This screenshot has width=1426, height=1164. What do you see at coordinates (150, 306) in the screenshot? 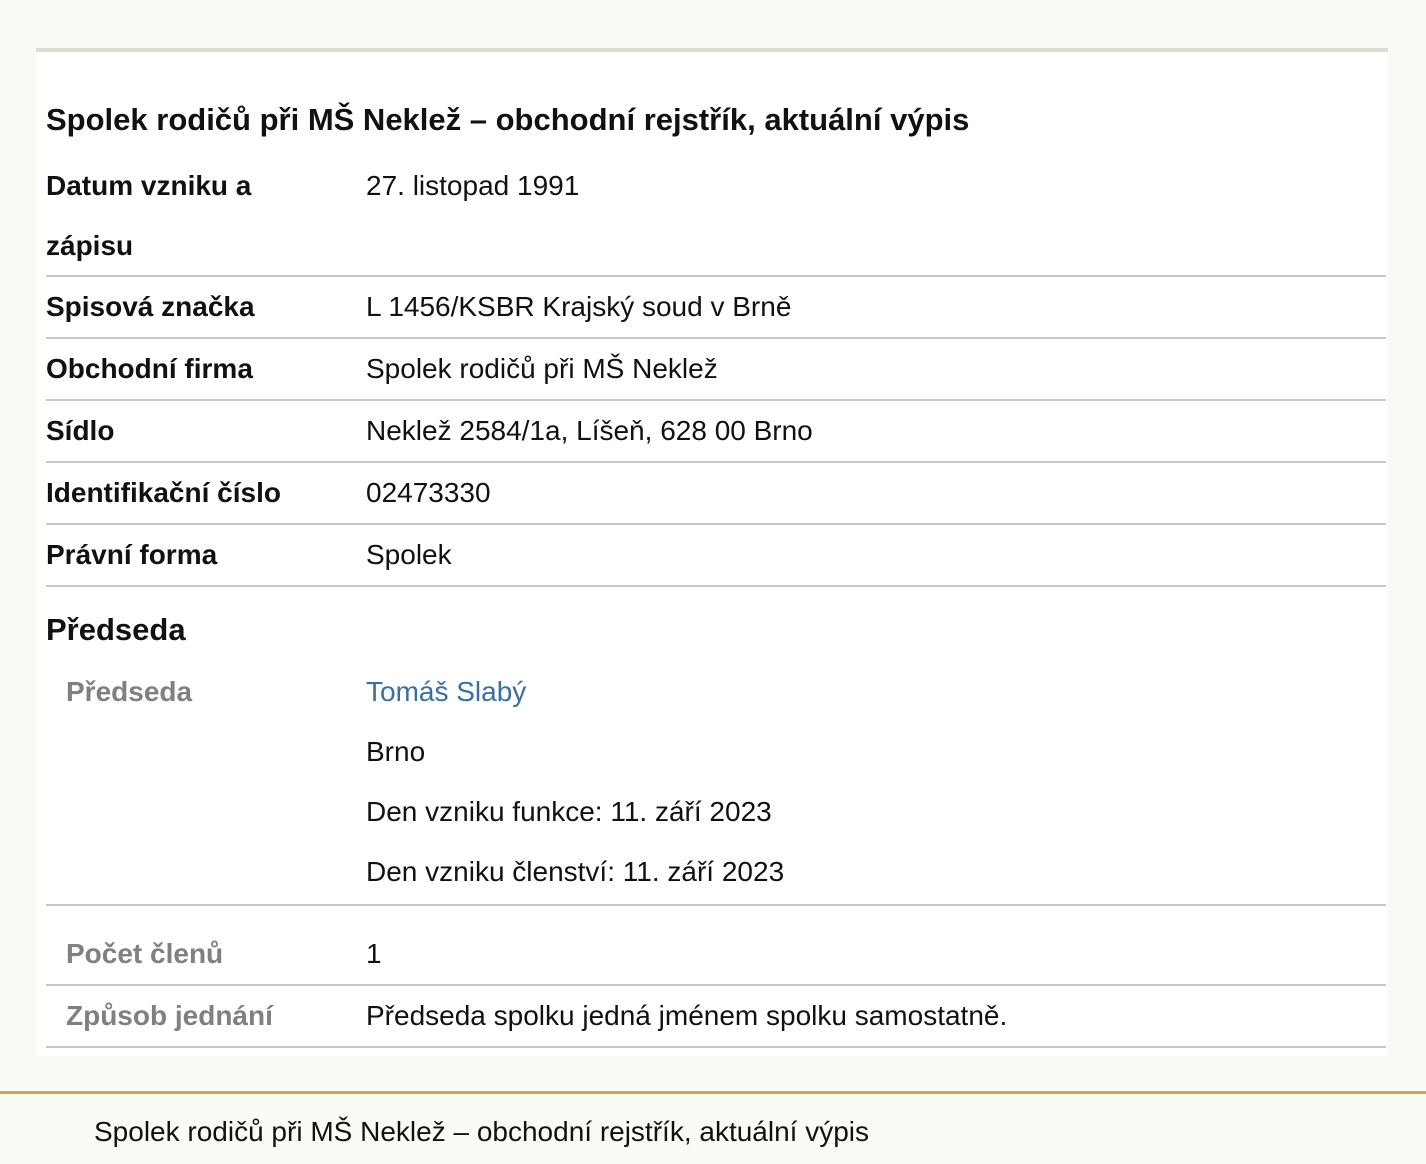
I see `field-label-file-number: Spisová značka` at bounding box center [150, 306].